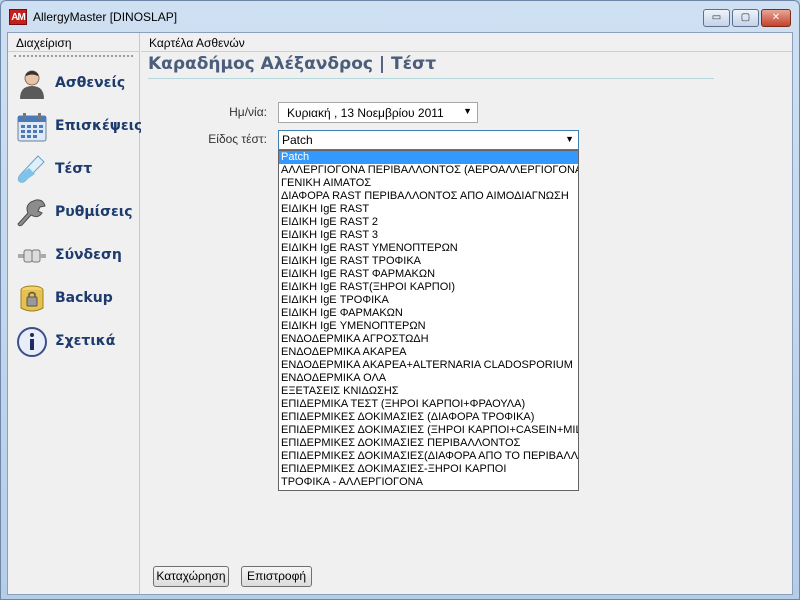 Image resolution: width=800 pixels, height=600 pixels. Describe the element at coordinates (99, 126) in the screenshot. I see `sidebar-item-label: Επισκέψεις` at that location.